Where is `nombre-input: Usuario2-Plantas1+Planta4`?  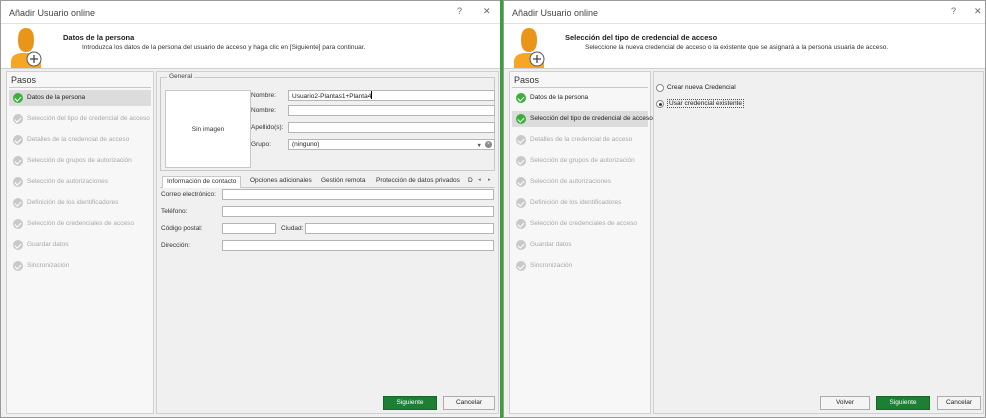 nombre-input: Usuario2-Plantas1+Planta4 is located at coordinates (391, 95).